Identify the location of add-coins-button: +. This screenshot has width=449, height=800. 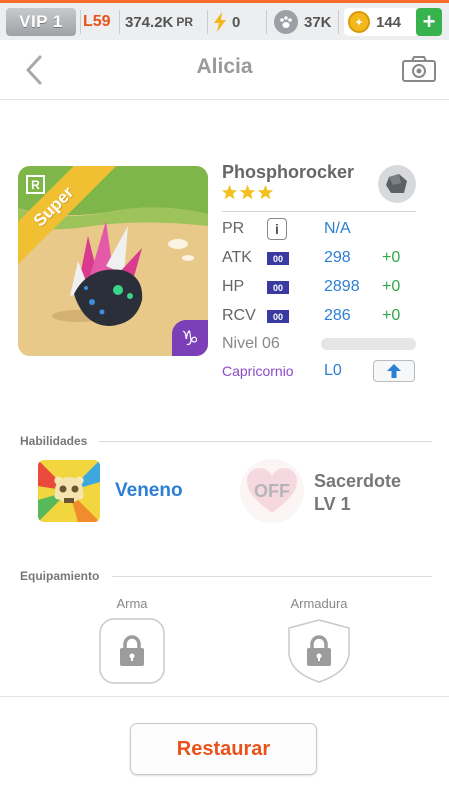
(429, 22).